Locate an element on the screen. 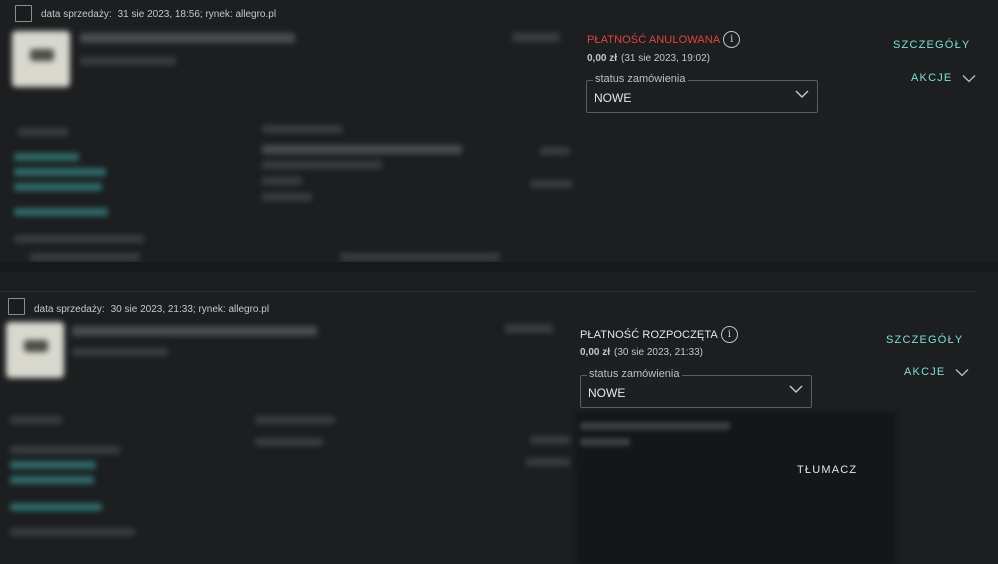 This screenshot has height=564, width=998. payment-date: (30 sie 2023, 21:33) is located at coordinates (658, 352).